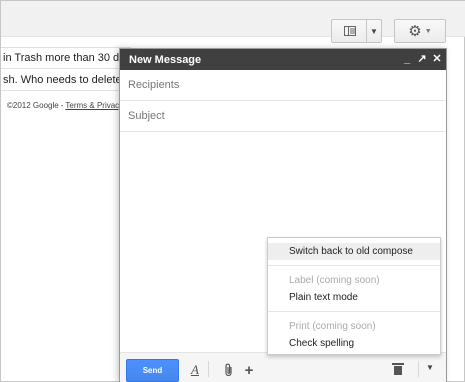 The height and width of the screenshot is (382, 465). I want to click on trash-lid, so click(398, 364).